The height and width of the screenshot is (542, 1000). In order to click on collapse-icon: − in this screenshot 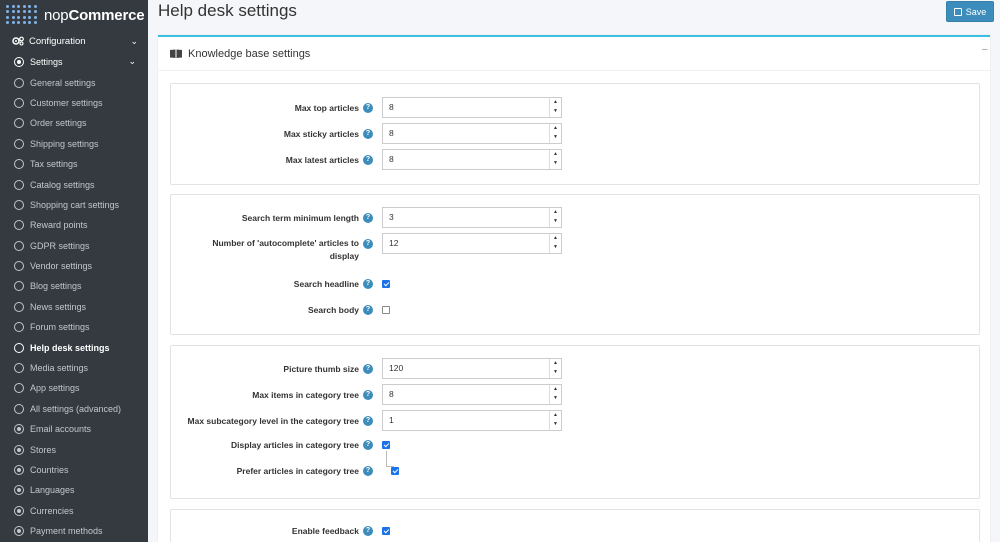, I will do `click(985, 50)`.